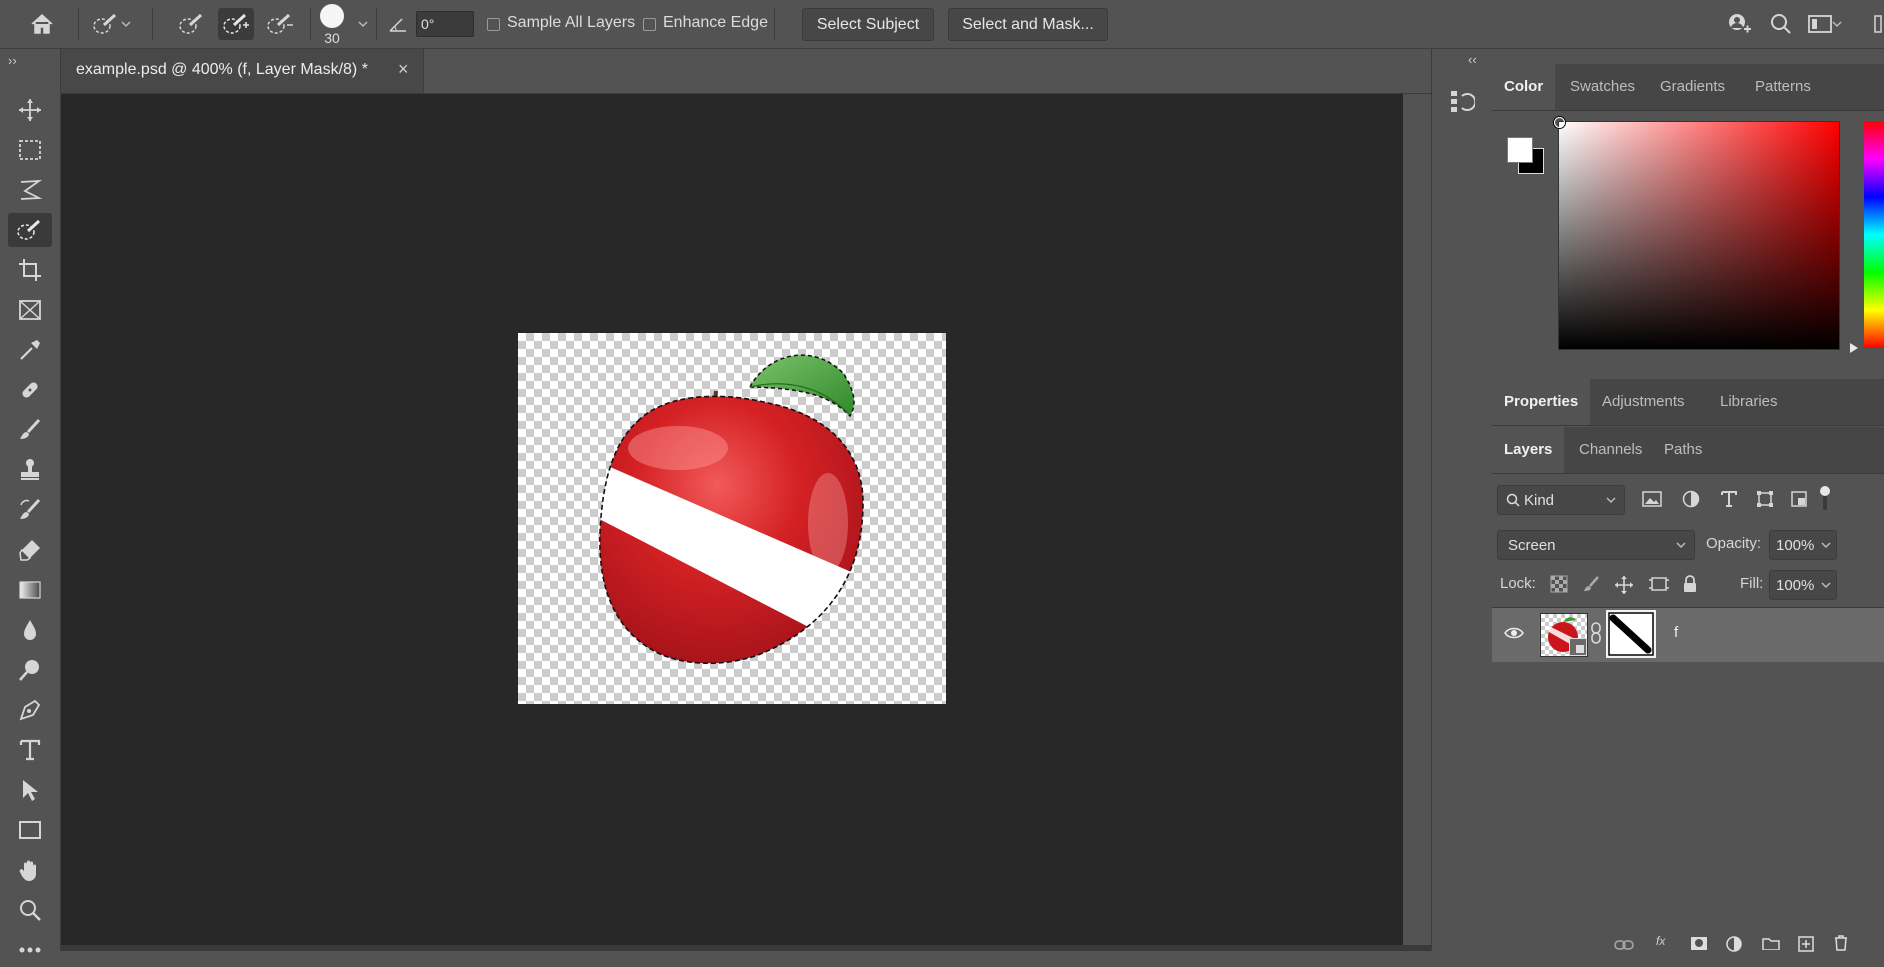 The width and height of the screenshot is (1884, 967). Describe the element at coordinates (30, 110) in the screenshot. I see `move-tool-icon` at that location.